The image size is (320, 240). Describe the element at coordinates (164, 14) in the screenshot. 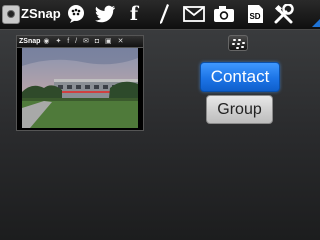

I see `pen-icon` at that location.